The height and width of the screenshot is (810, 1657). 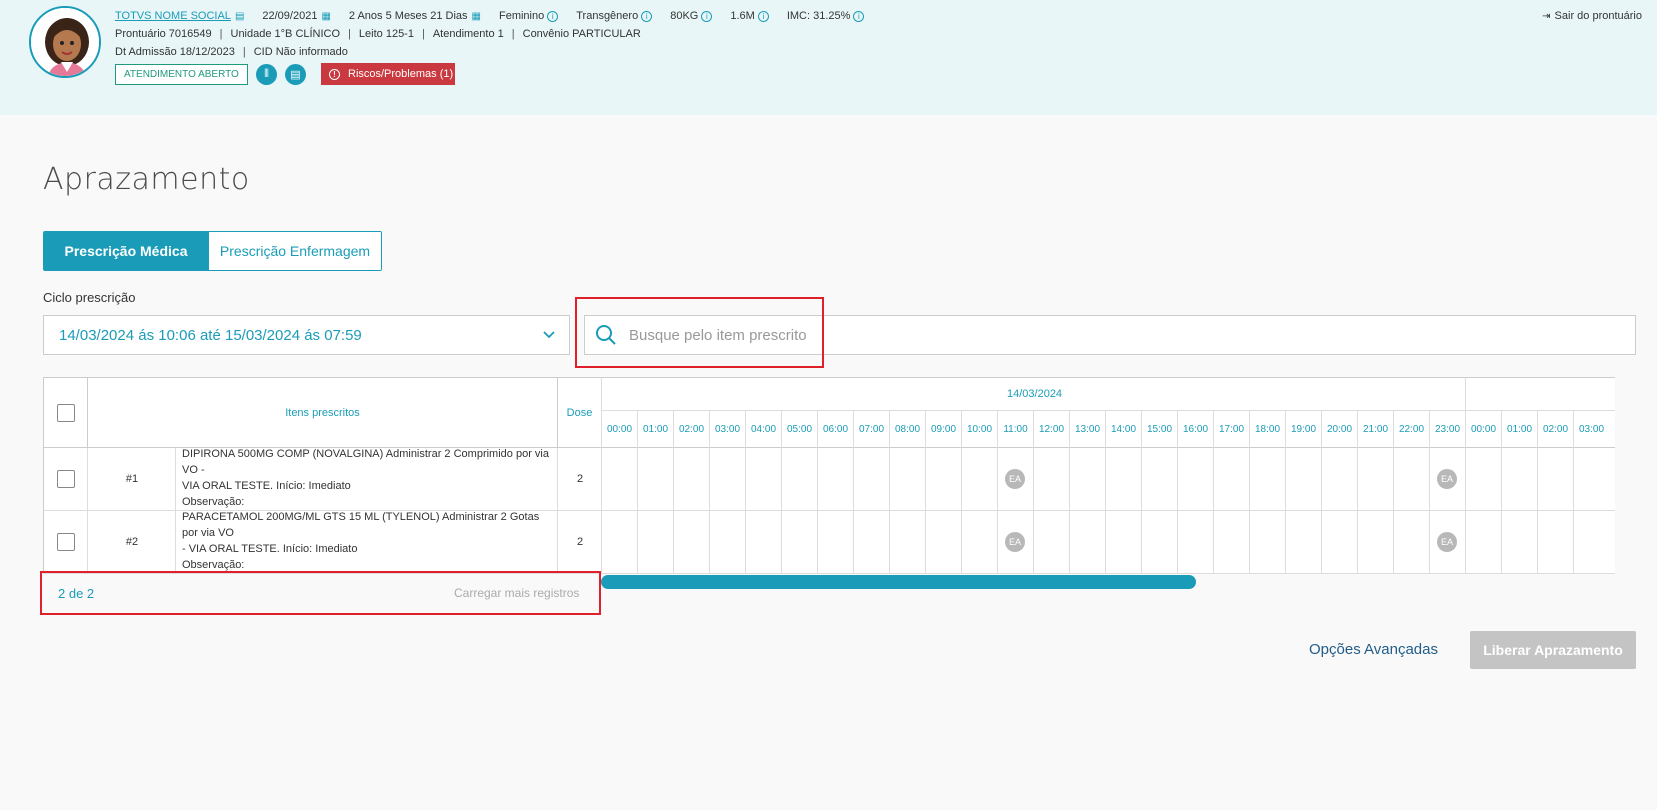 I want to click on tab-prescricao-medica: Prescrição Médica, so click(x=126, y=251).